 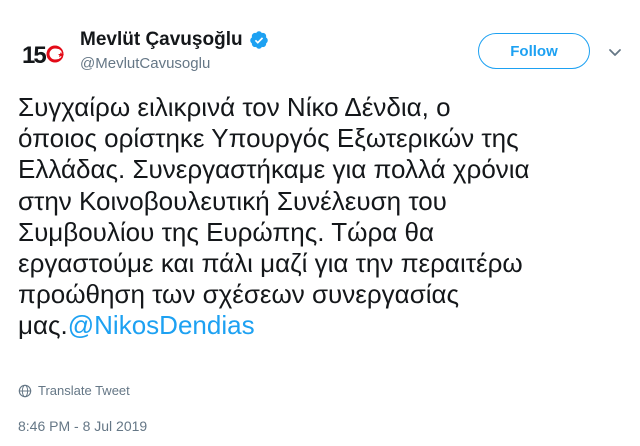 What do you see at coordinates (258, 40) in the screenshot?
I see `verified-badge-icon` at bounding box center [258, 40].